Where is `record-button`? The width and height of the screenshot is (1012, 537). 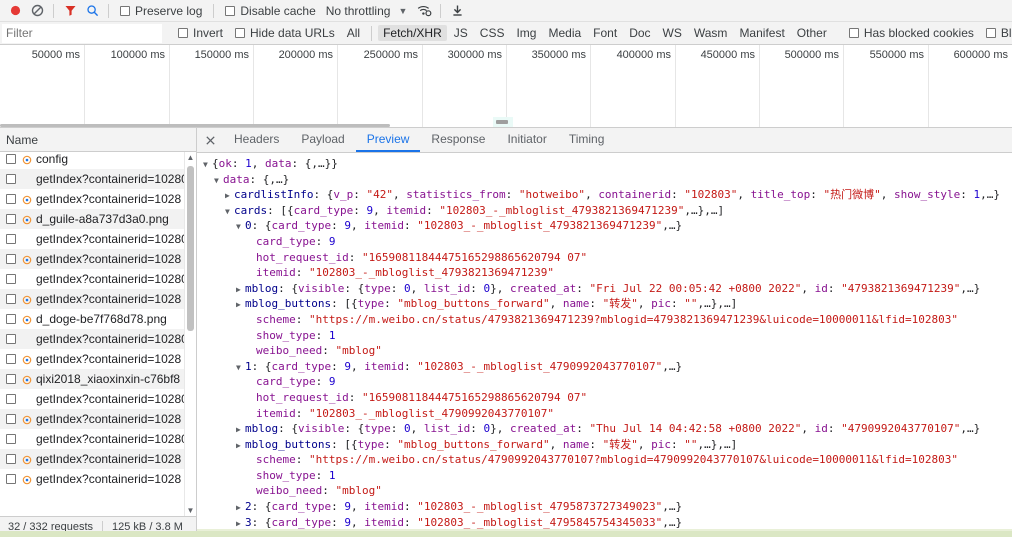
record-button is located at coordinates (15, 11).